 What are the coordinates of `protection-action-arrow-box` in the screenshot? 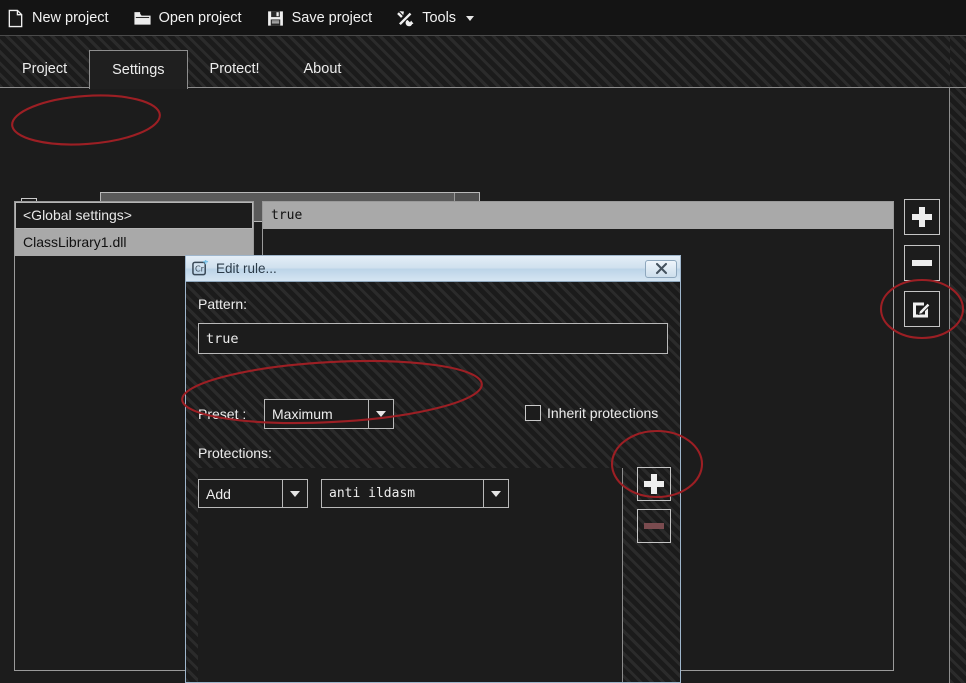 It's located at (294, 493).